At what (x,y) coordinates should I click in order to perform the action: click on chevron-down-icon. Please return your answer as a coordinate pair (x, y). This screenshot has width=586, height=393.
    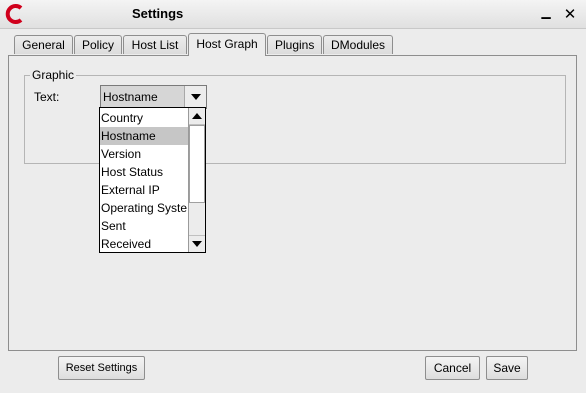
    Looking at the image, I should click on (195, 97).